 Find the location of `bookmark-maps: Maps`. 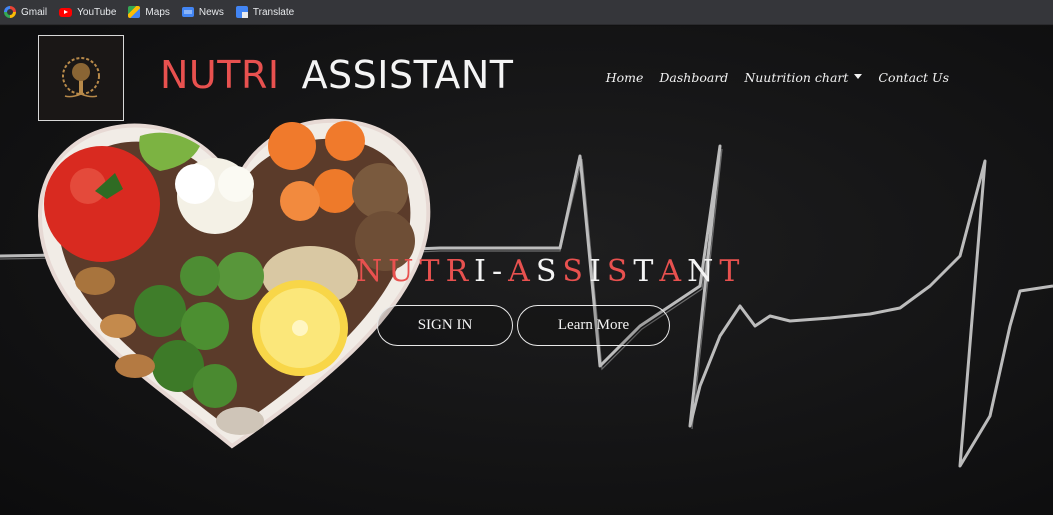

bookmark-maps: Maps is located at coordinates (149, 12).